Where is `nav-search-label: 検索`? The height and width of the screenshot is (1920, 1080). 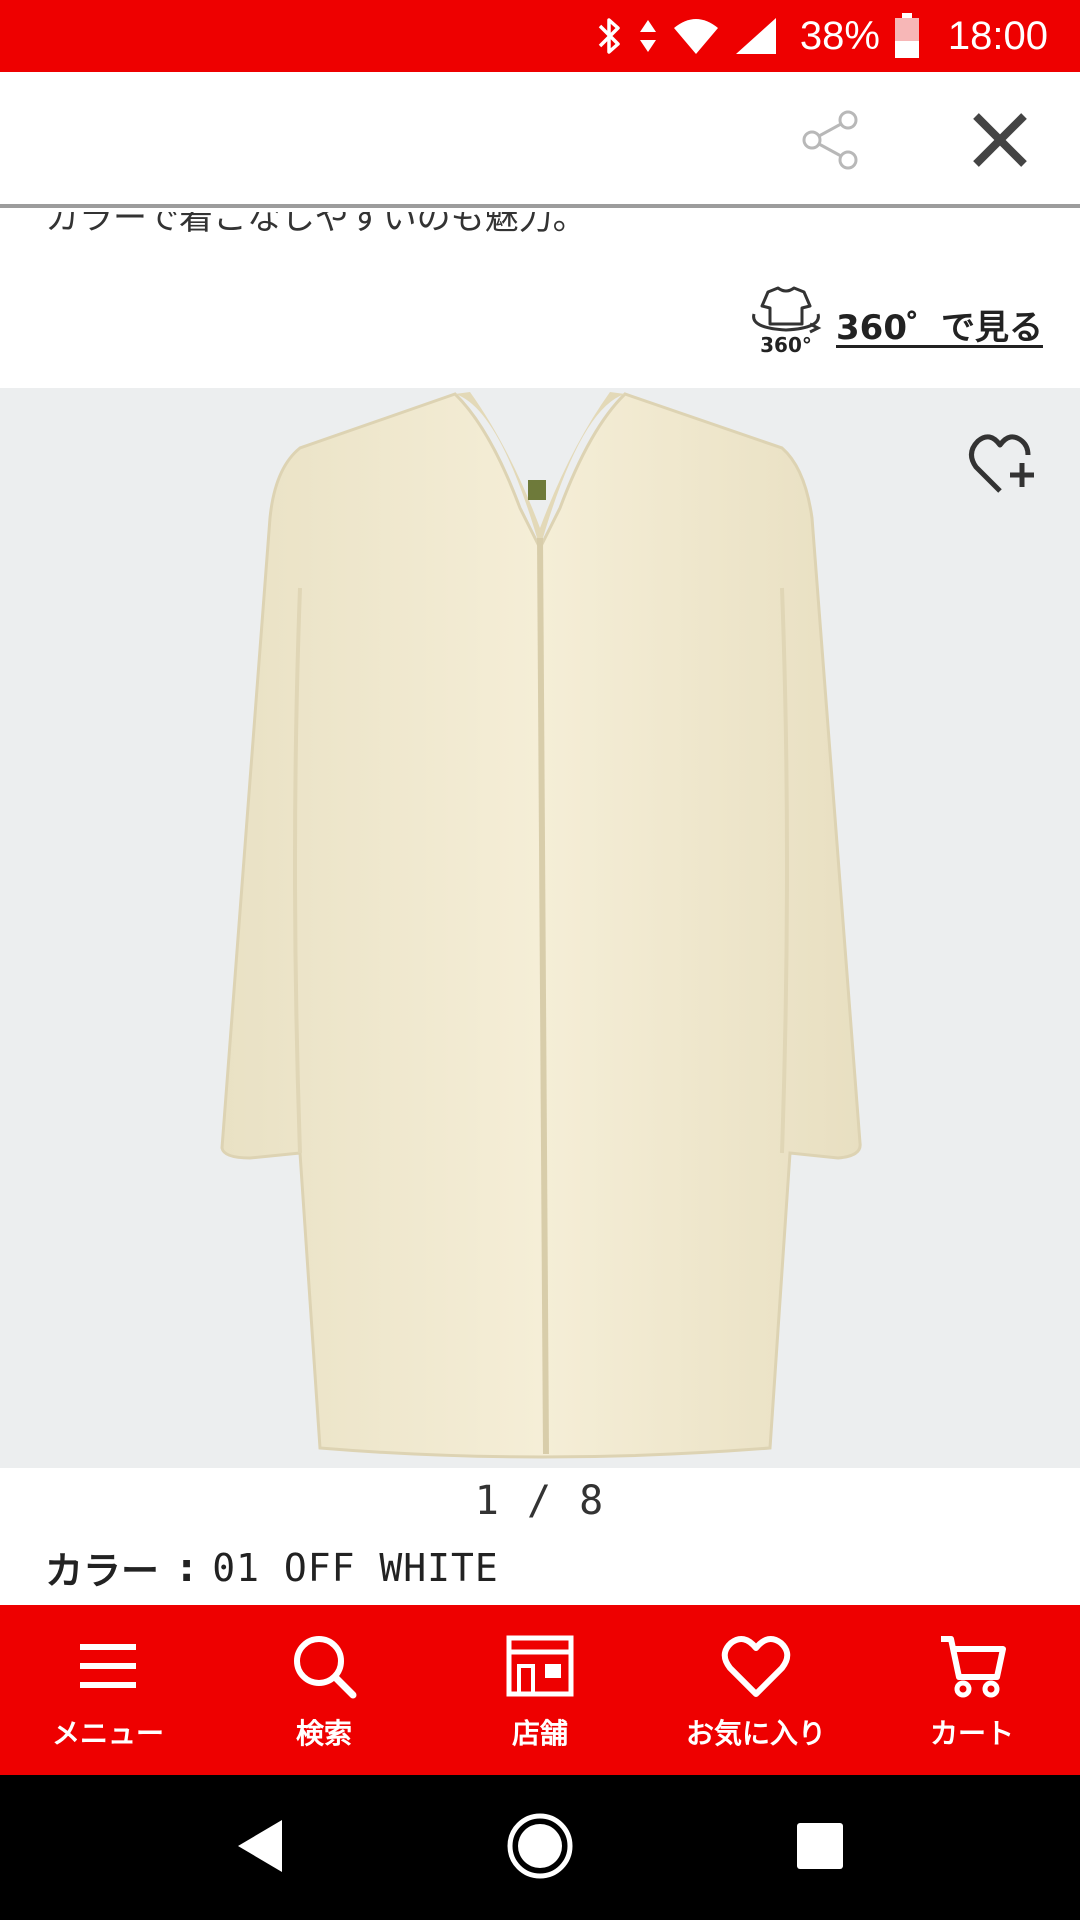 nav-search-label: 検索 is located at coordinates (323, 1733).